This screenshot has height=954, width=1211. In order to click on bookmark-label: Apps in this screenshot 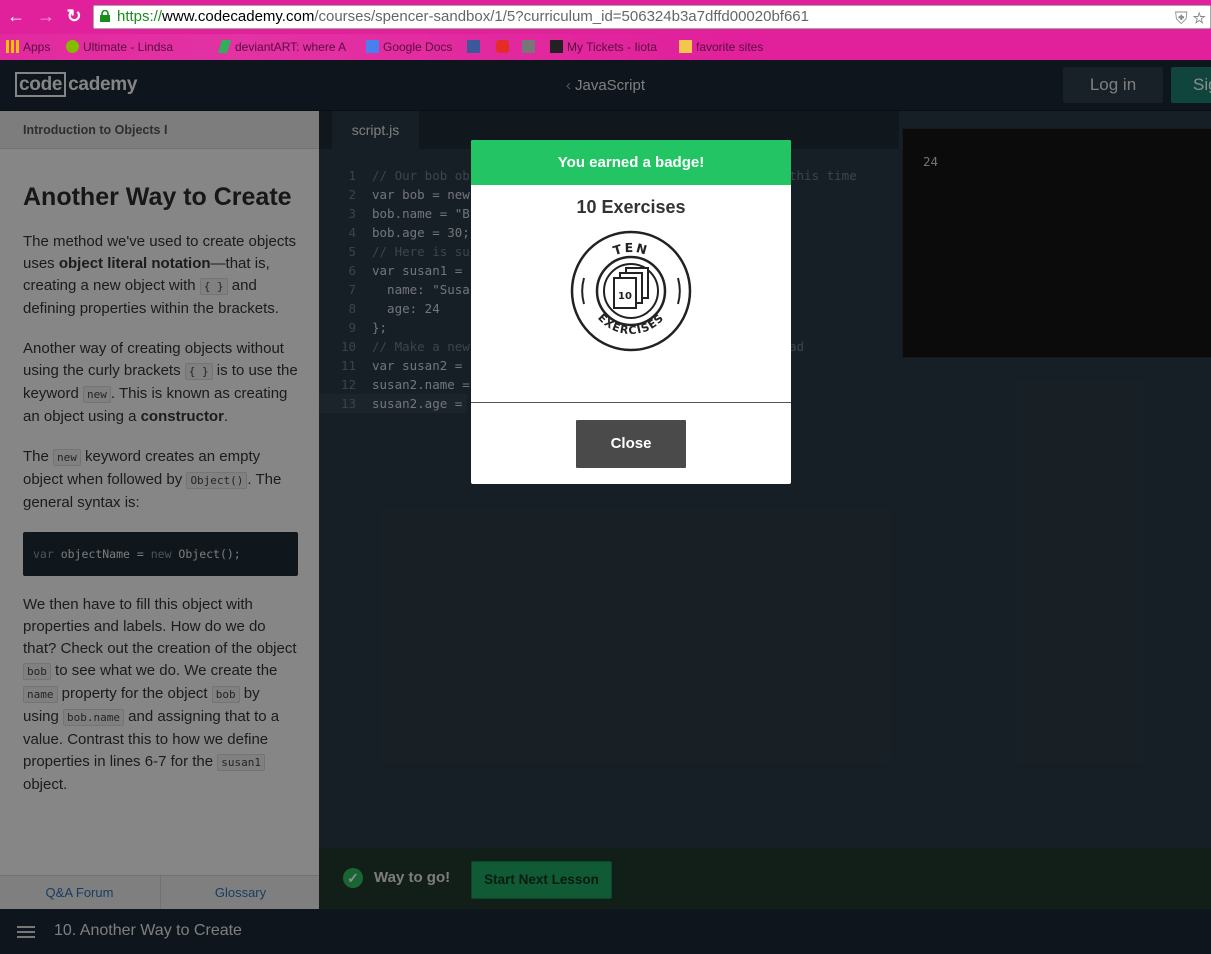, I will do `click(37, 47)`.